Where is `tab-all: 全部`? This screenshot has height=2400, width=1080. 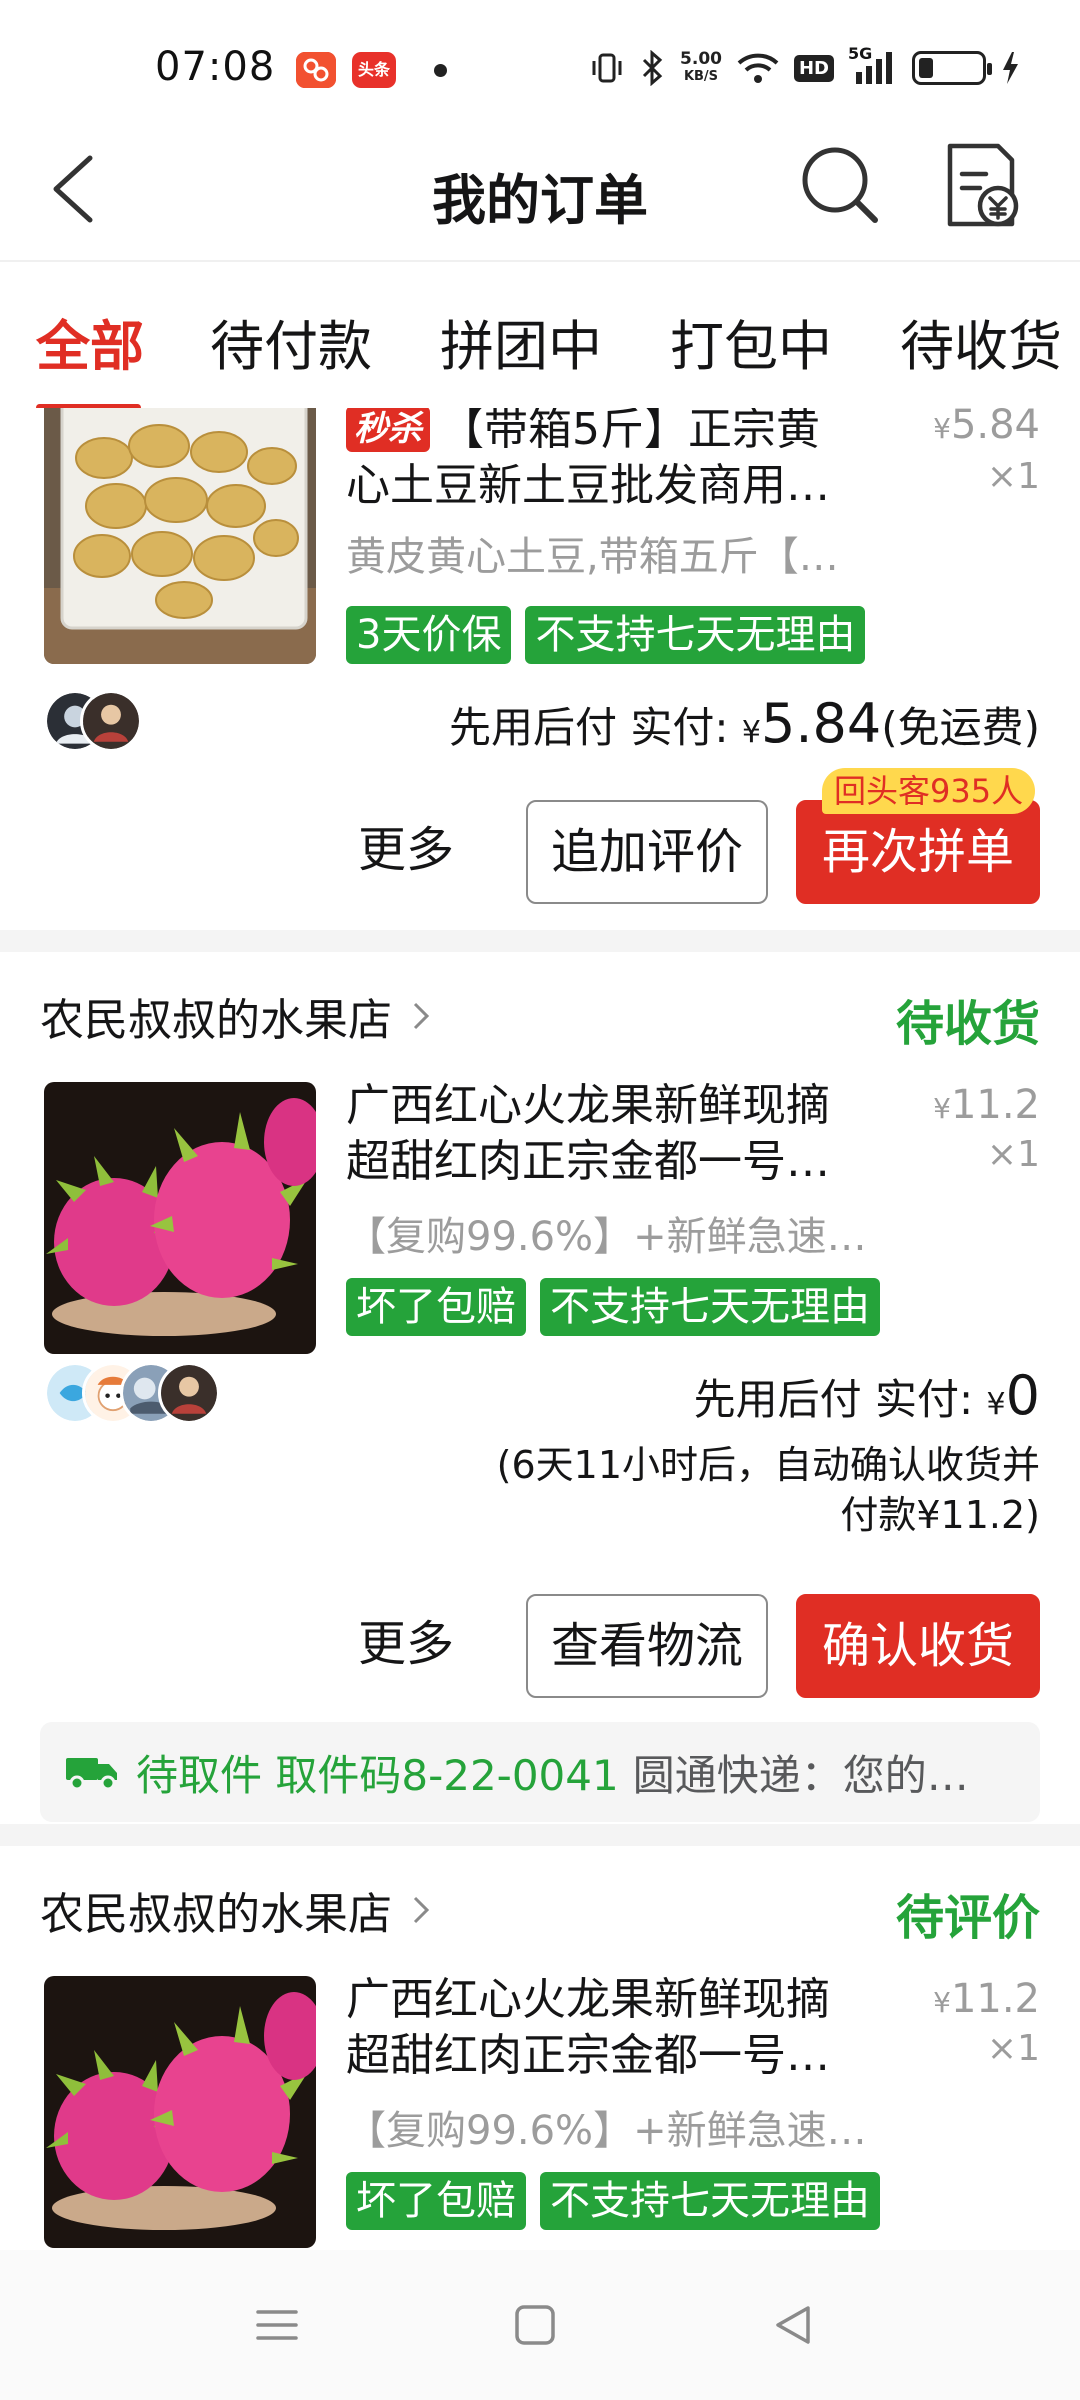
tab-all: 全部 is located at coordinates (90, 341).